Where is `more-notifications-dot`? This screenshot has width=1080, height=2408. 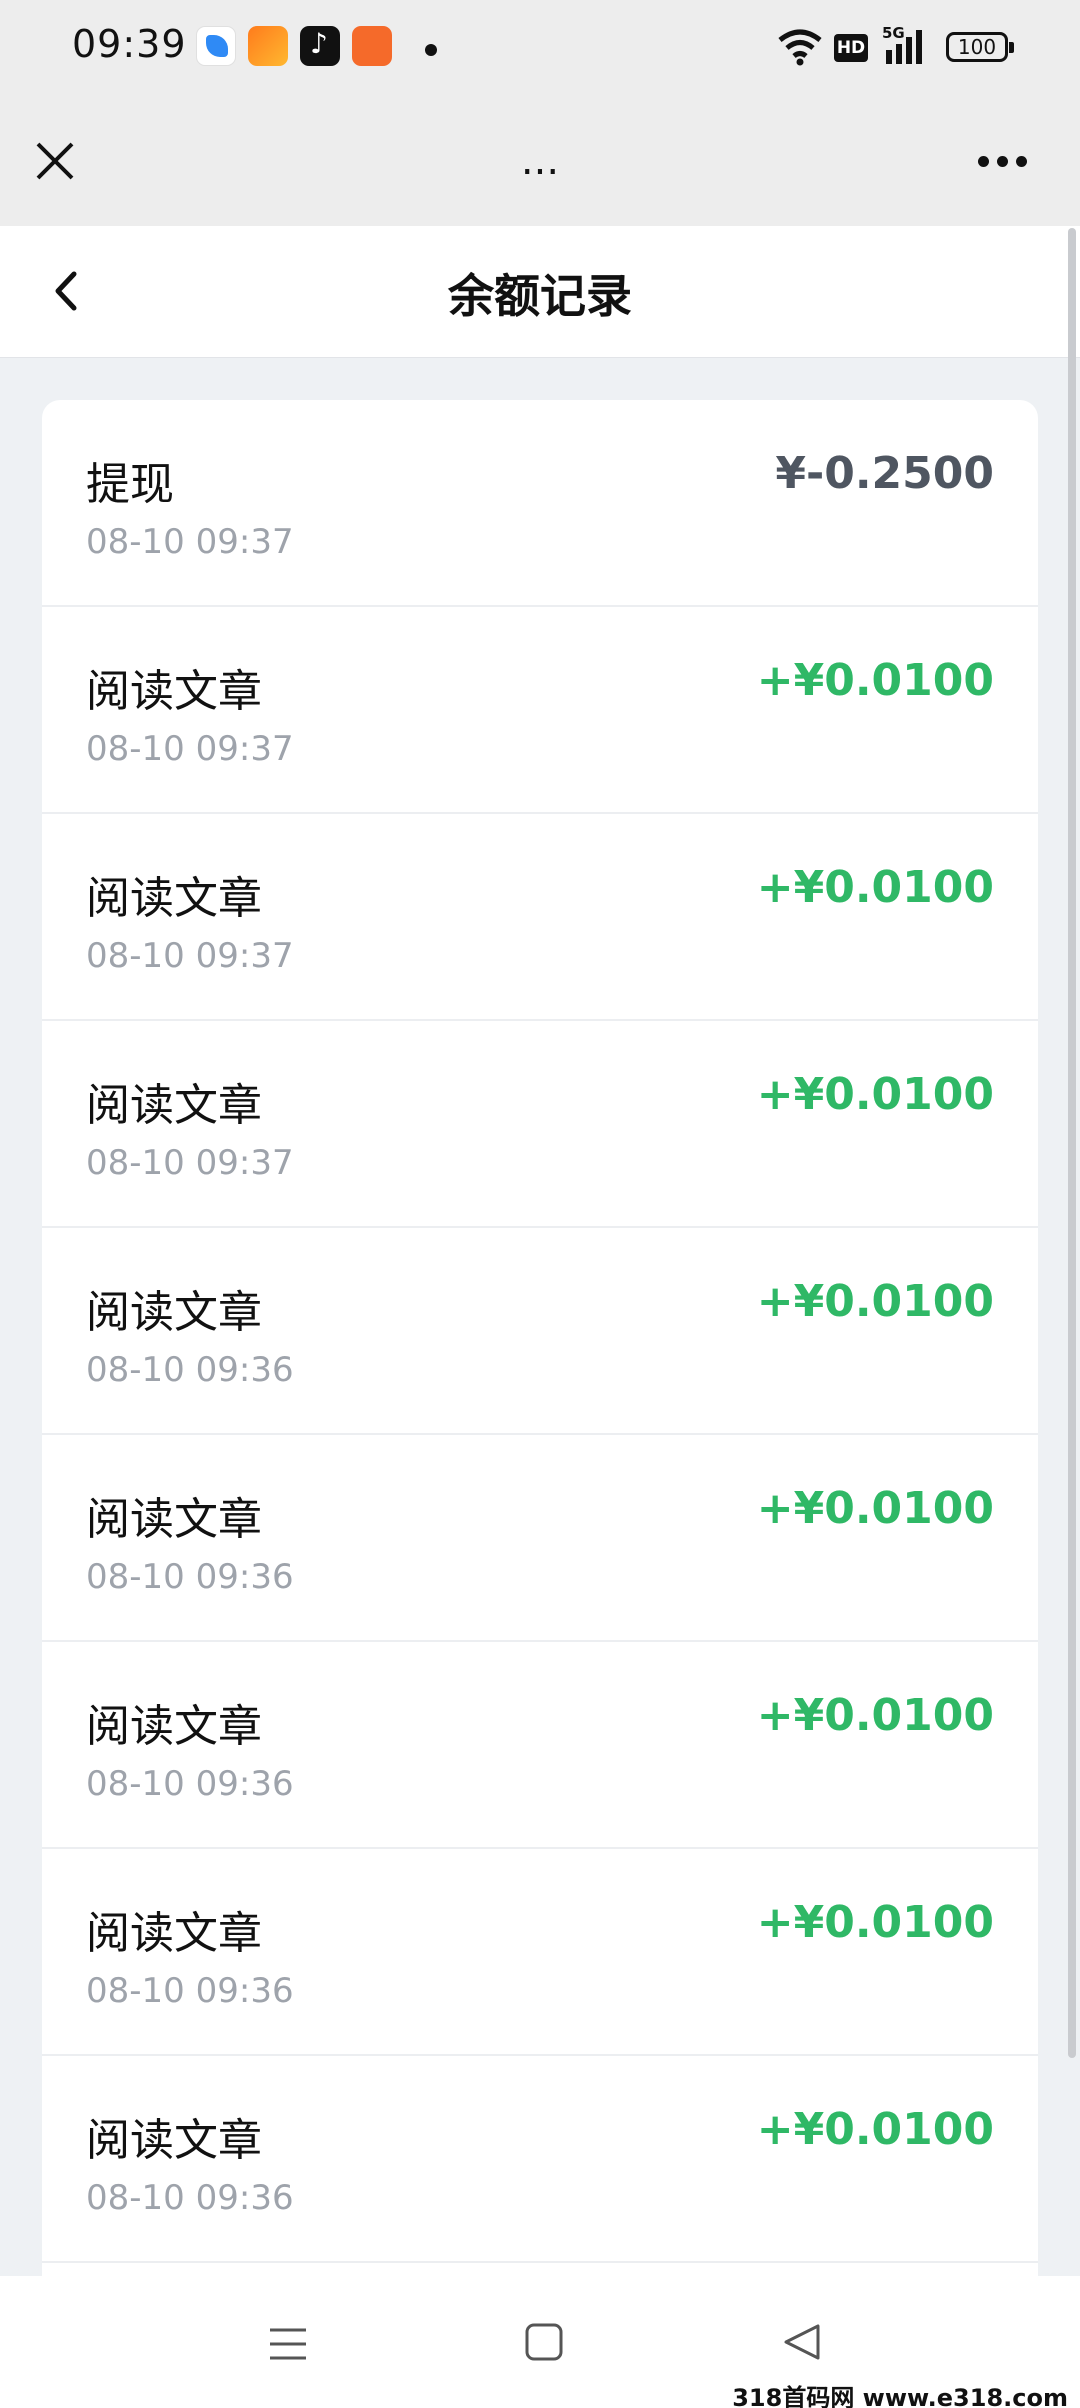 more-notifications-dot is located at coordinates (431, 50).